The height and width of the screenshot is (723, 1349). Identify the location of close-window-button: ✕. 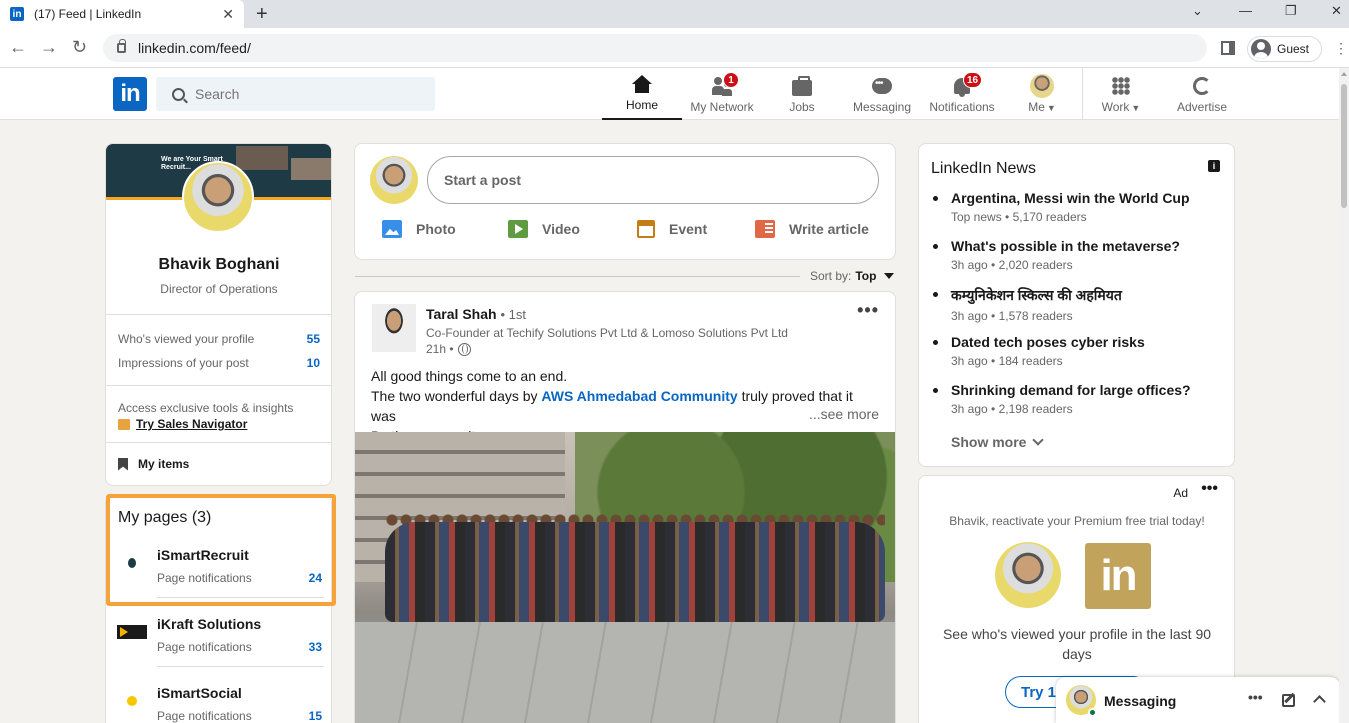
(1336, 11).